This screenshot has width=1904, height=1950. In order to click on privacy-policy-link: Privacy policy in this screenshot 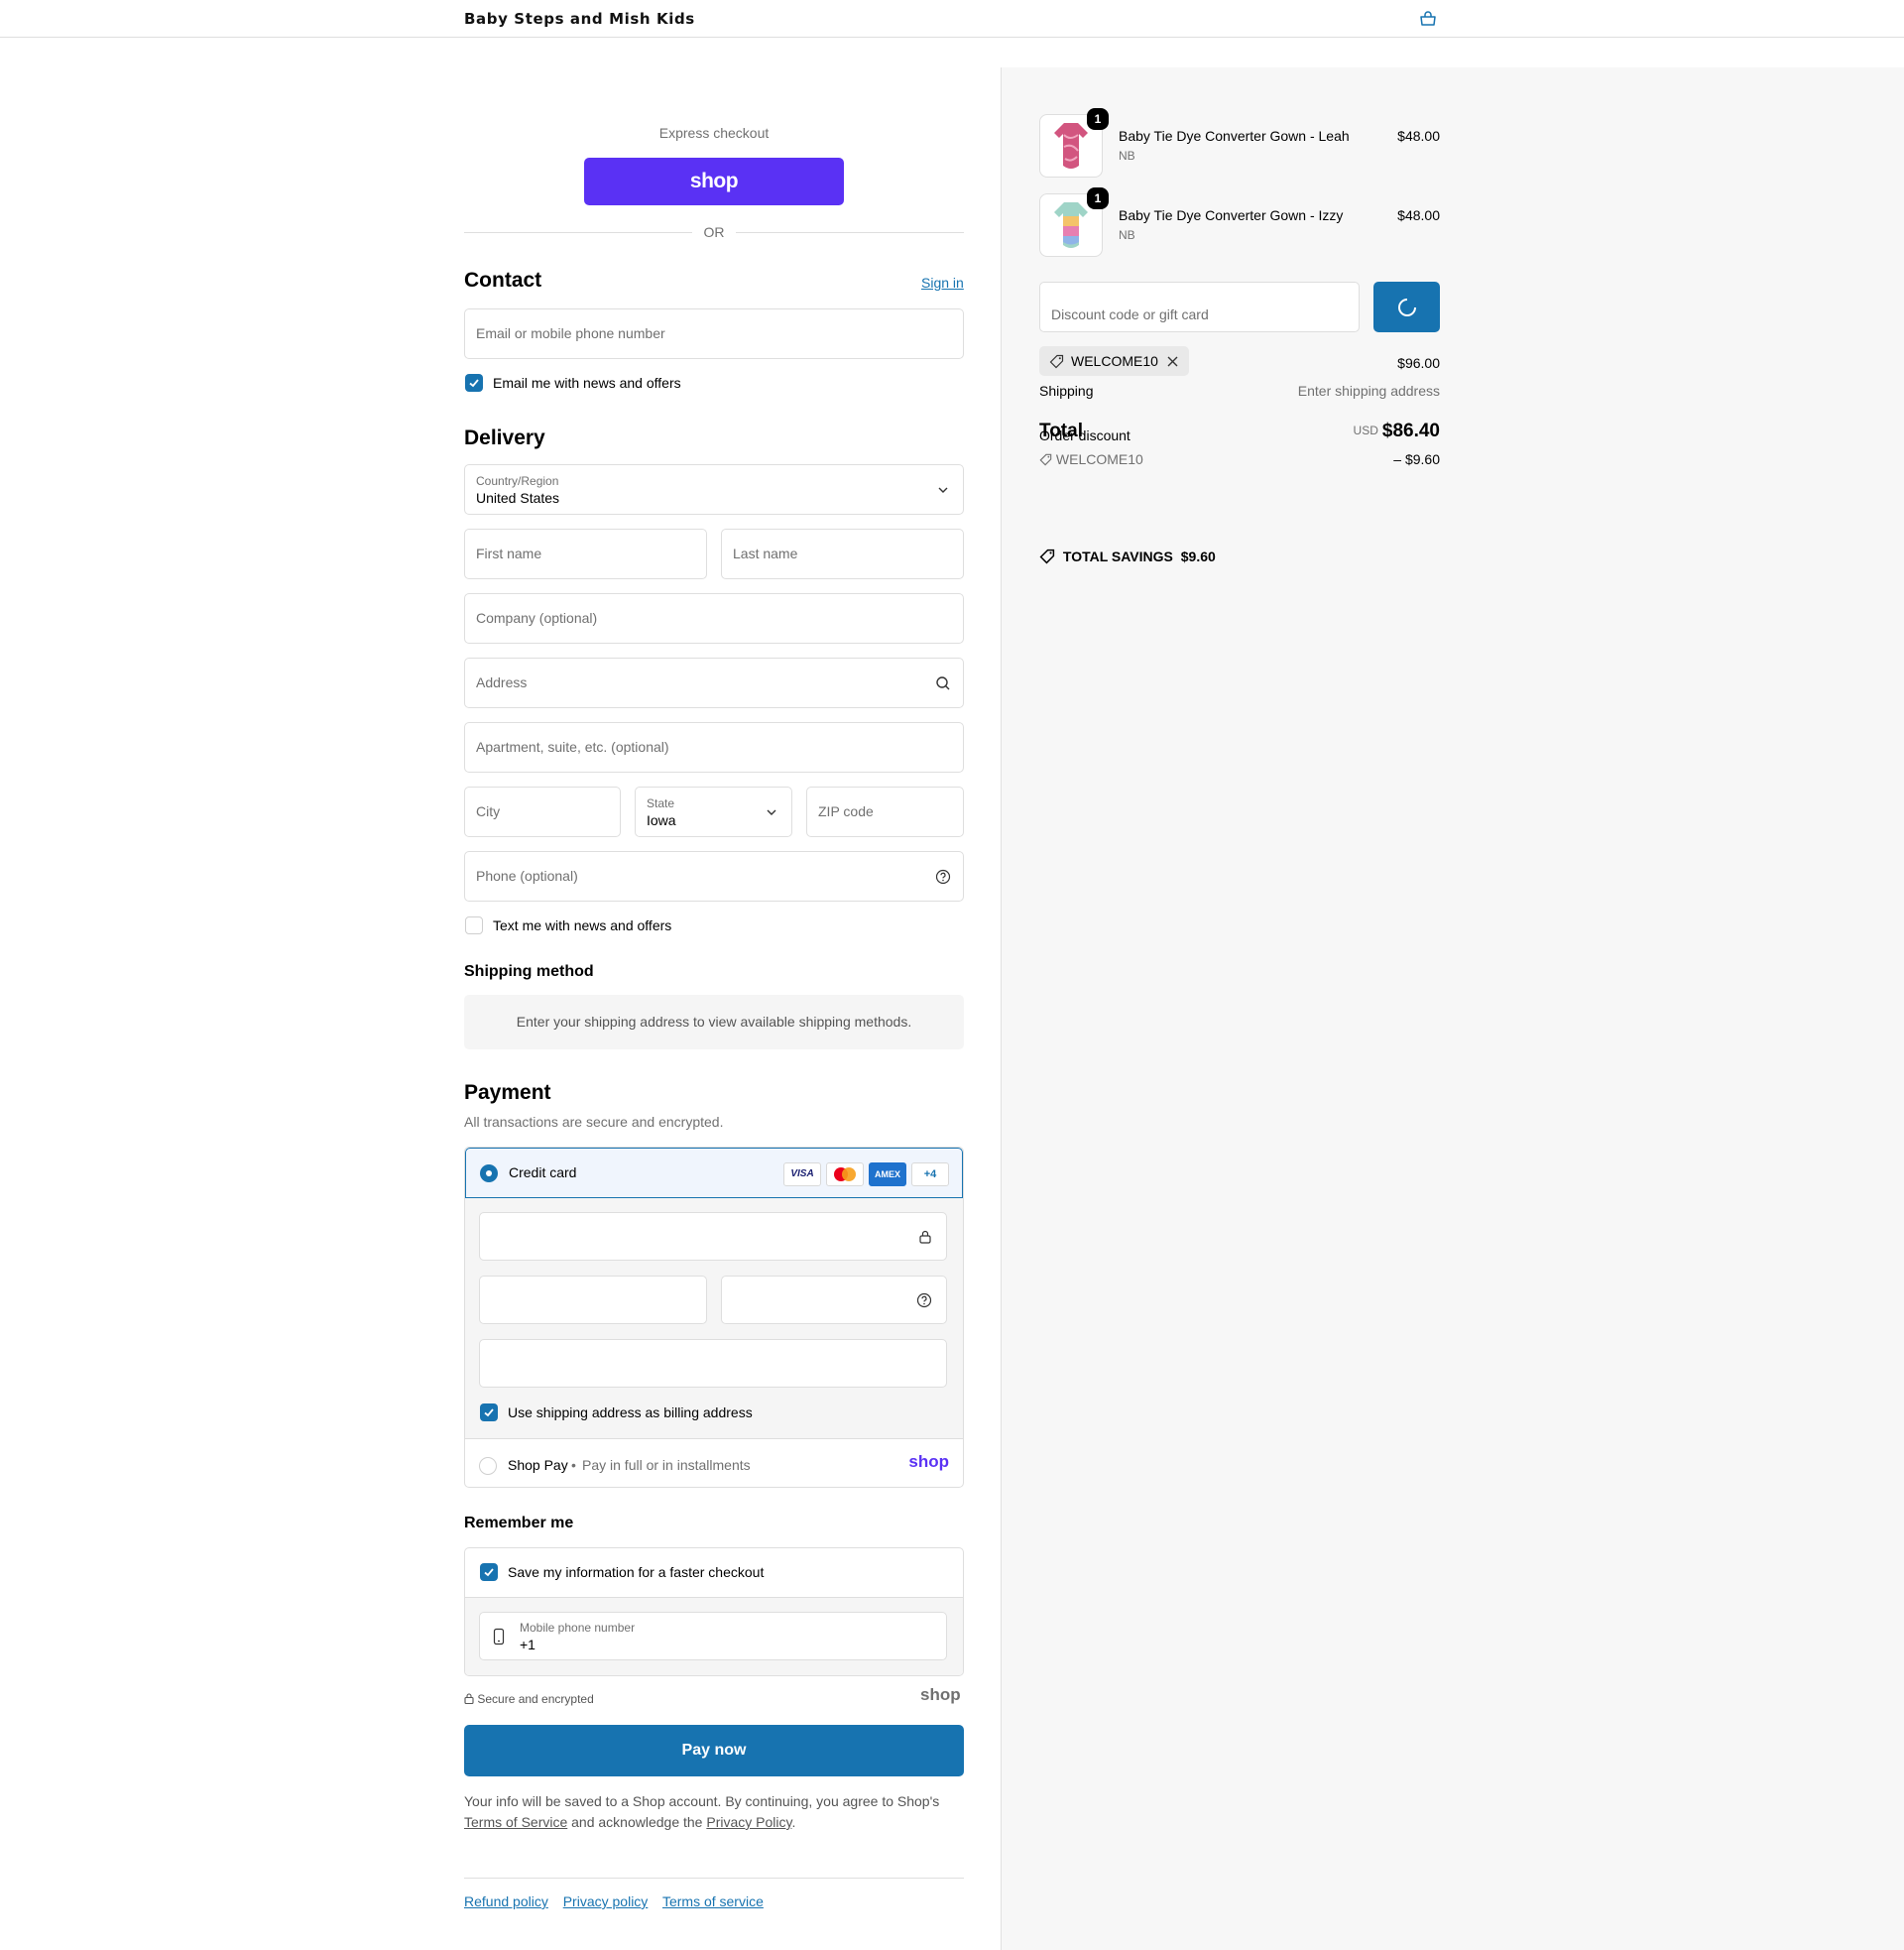, I will do `click(606, 1901)`.